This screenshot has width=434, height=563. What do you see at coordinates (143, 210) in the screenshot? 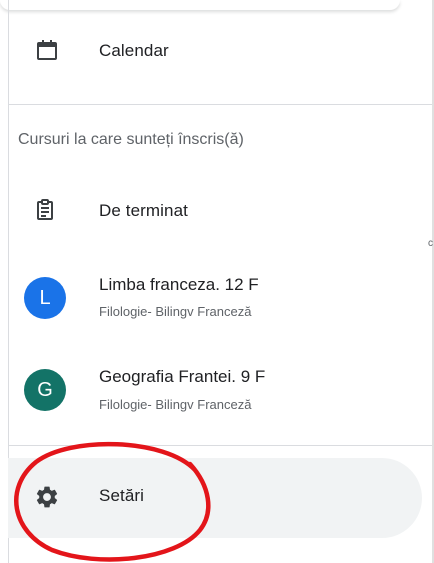
I see `todo-label: De terminat` at bounding box center [143, 210].